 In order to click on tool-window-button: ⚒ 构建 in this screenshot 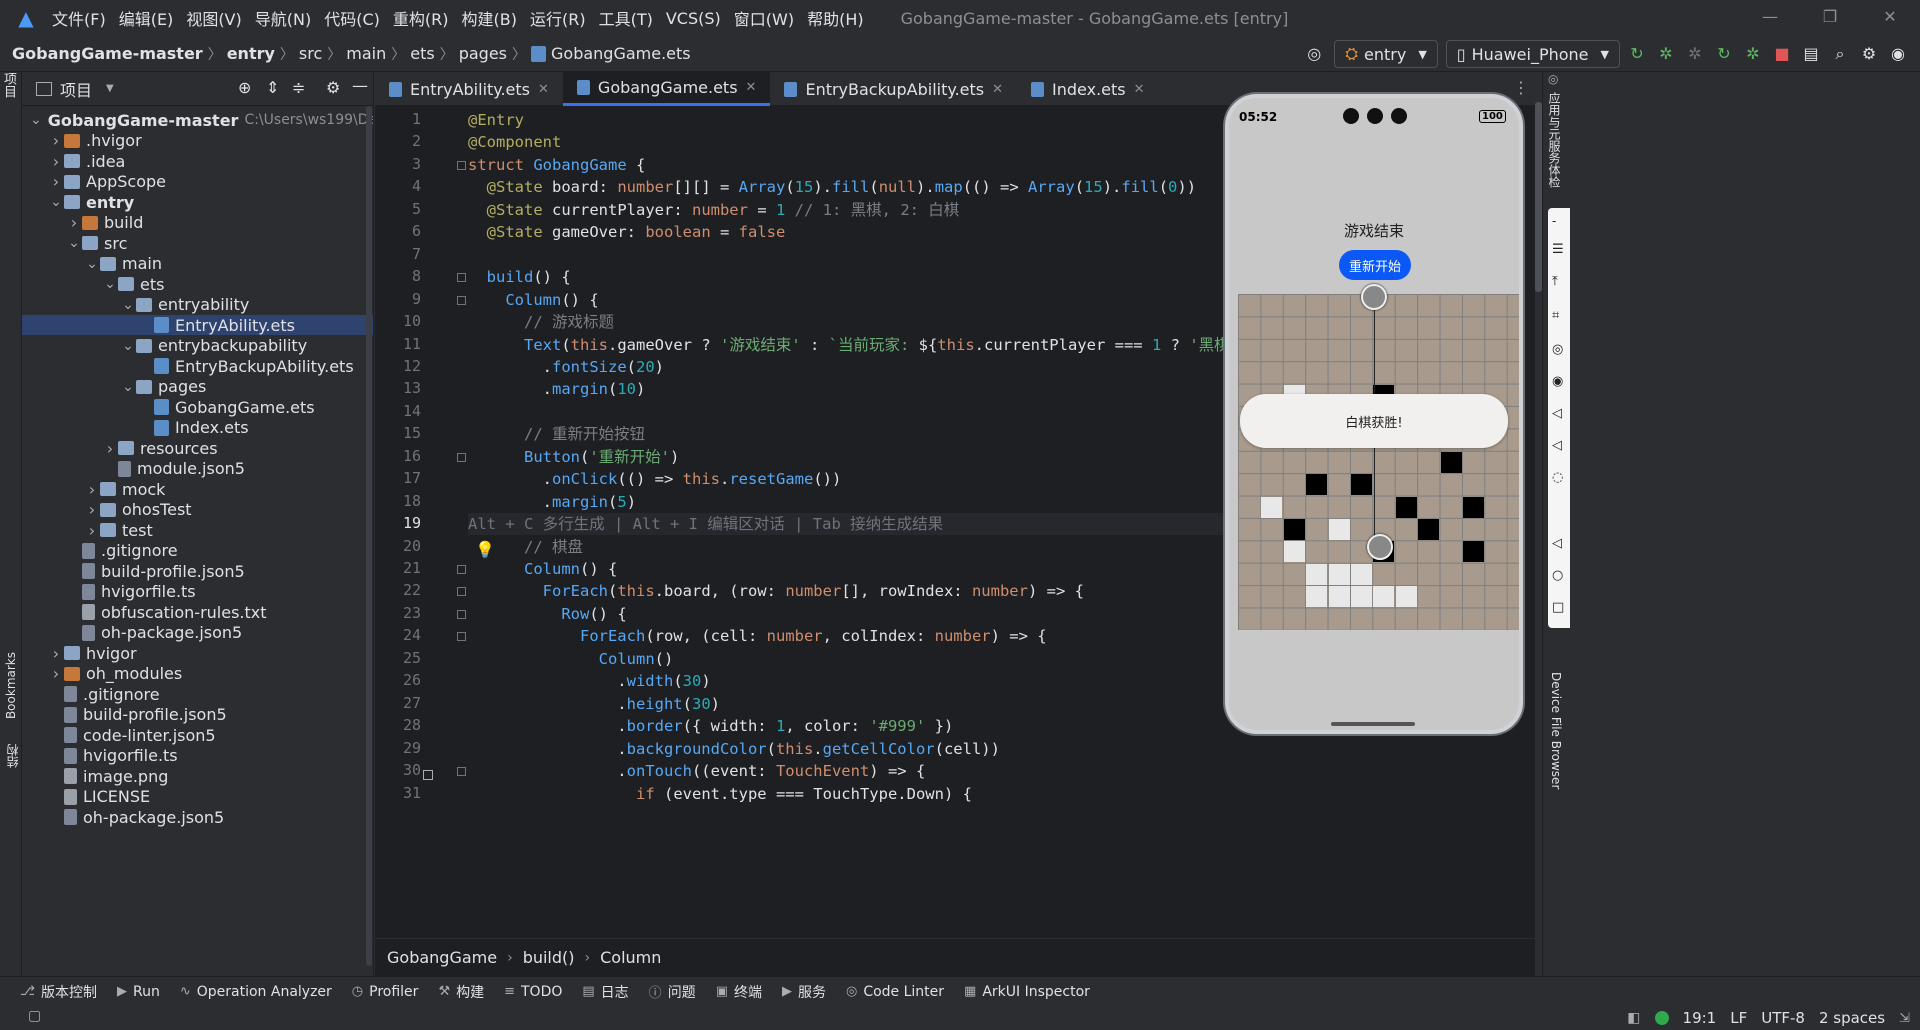, I will do `click(461, 992)`.